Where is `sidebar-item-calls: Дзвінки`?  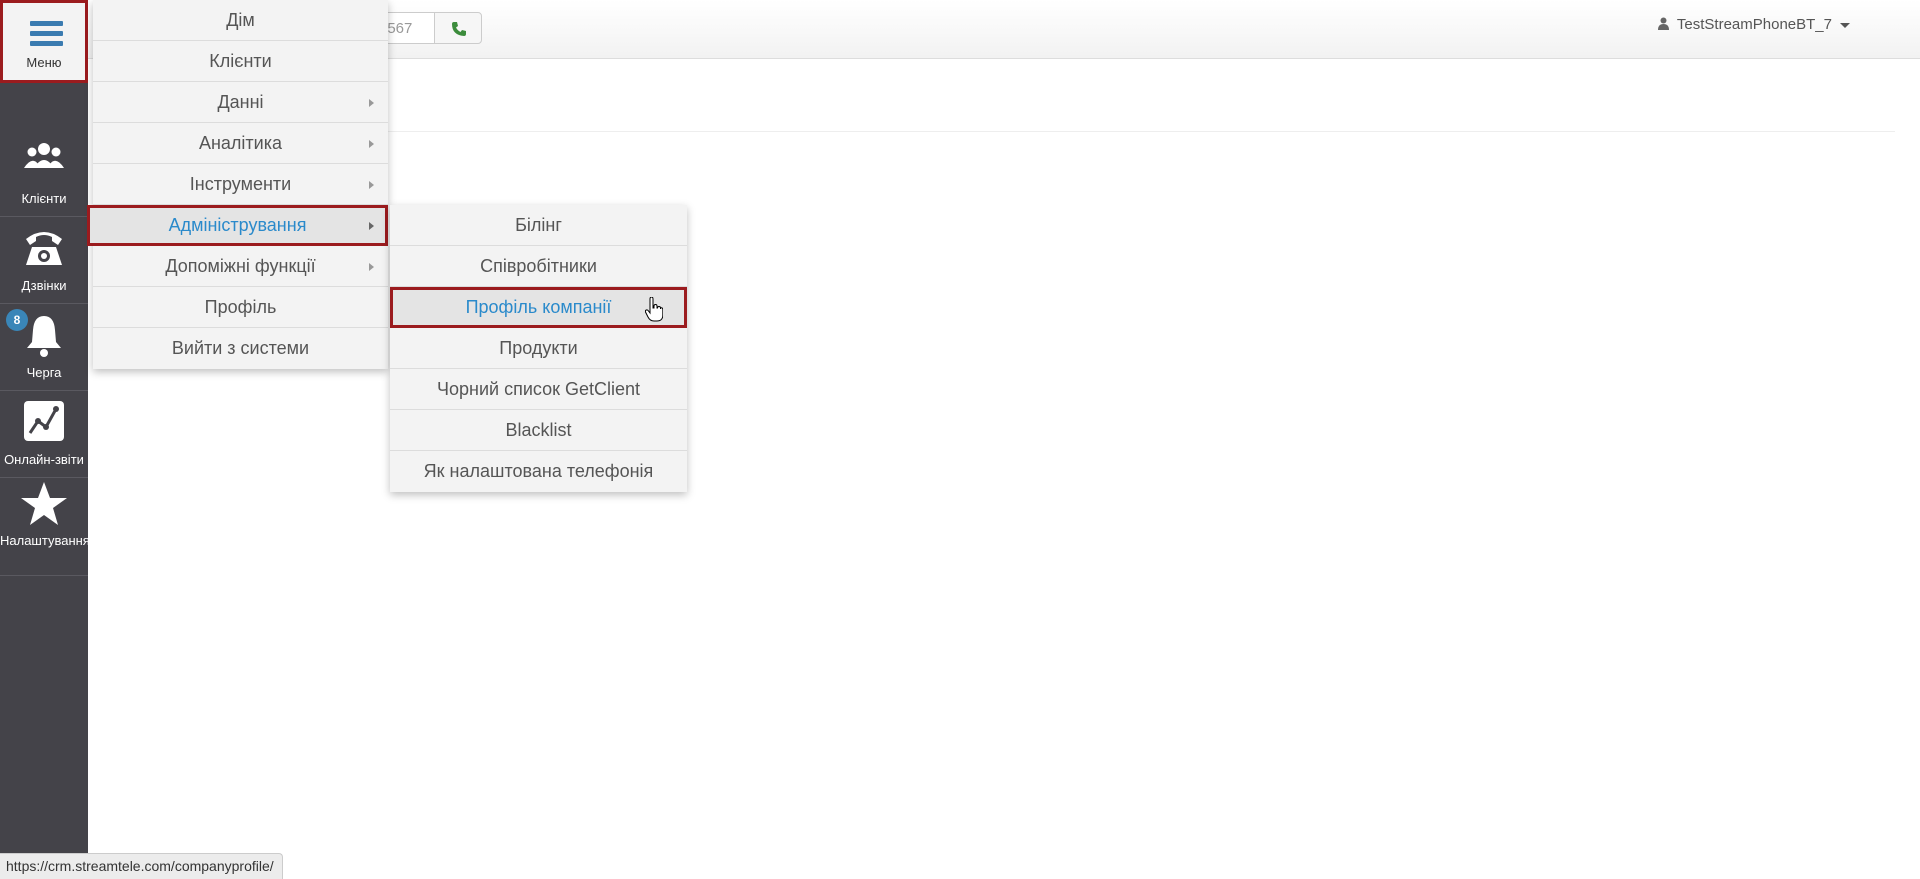 sidebar-item-calls: Дзвінки is located at coordinates (44, 260).